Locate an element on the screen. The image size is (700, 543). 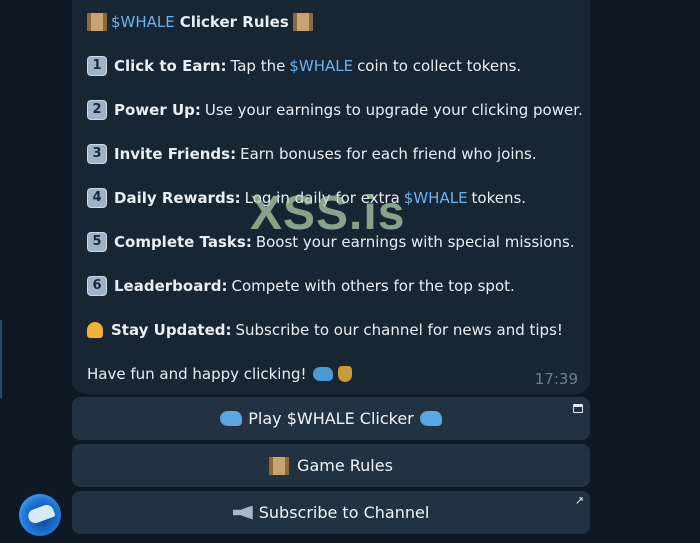
closing-line: Have fun and happy clicking! is located at coordinates (219, 374).